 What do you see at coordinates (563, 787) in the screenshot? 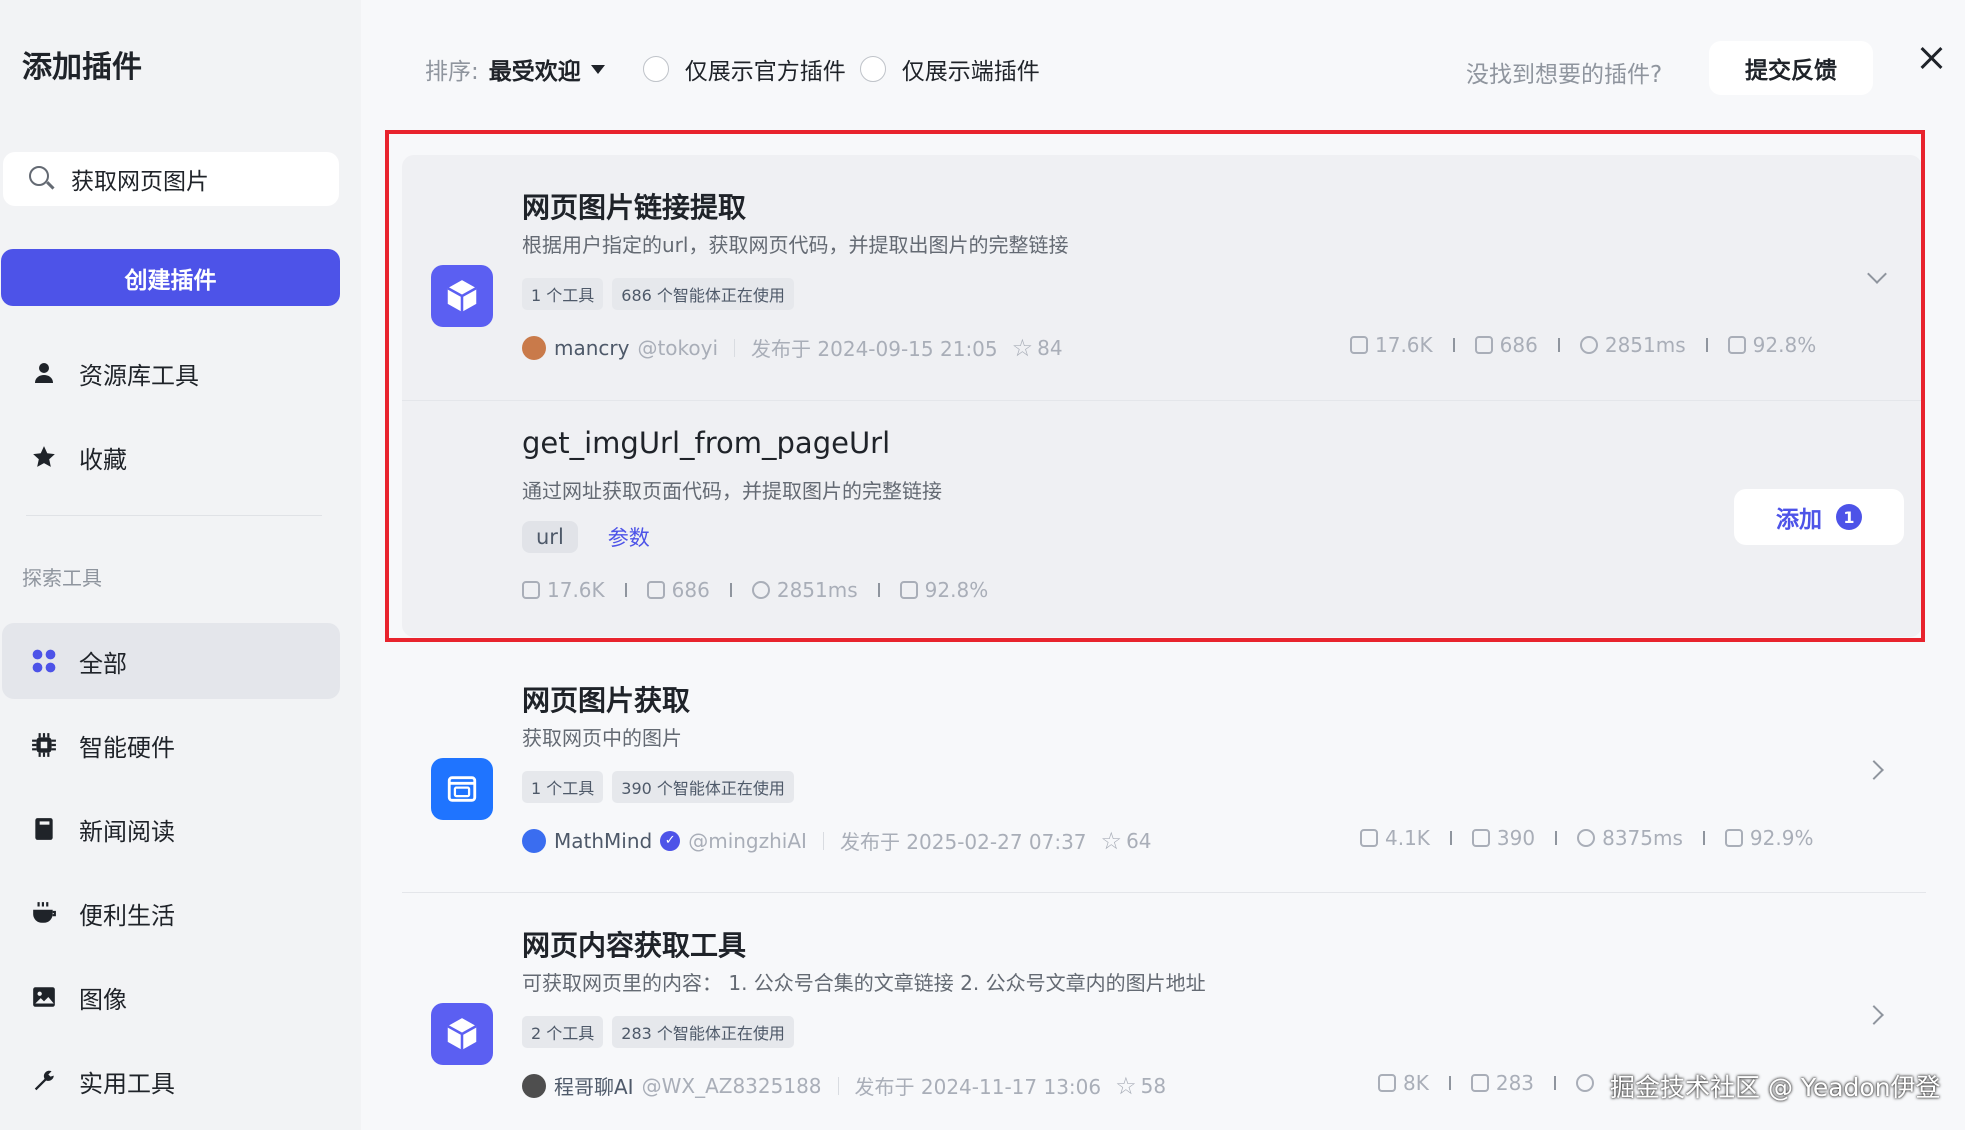
I see `tool-count-tag: 1 个工具` at bounding box center [563, 787].